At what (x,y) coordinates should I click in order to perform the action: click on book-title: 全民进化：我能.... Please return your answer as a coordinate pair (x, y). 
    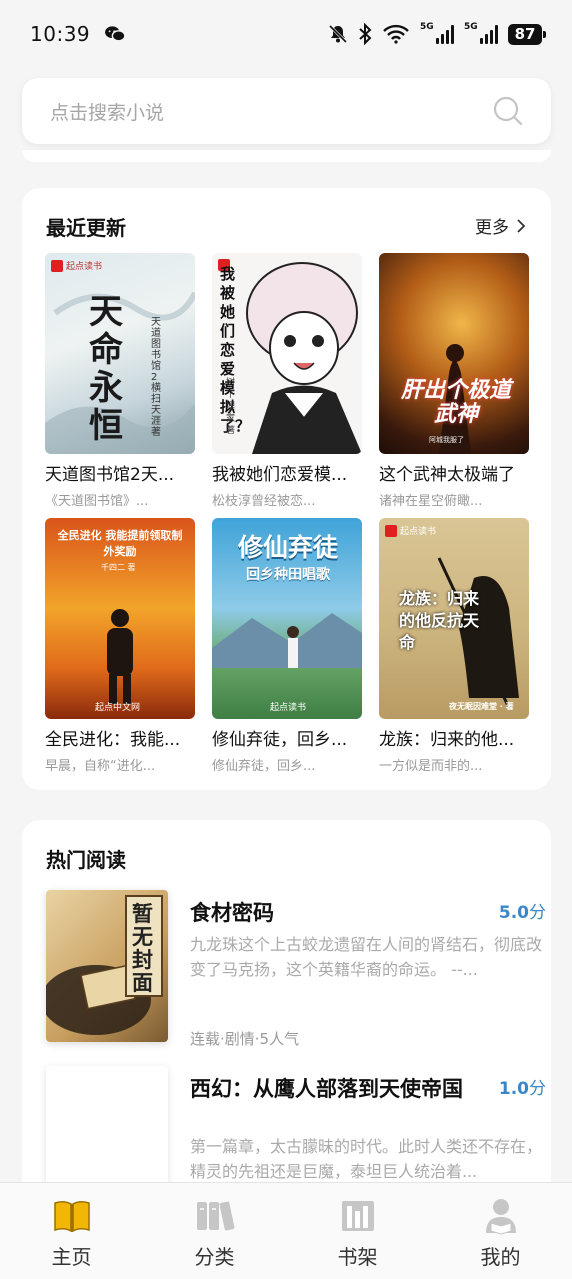
    Looking at the image, I should click on (120, 737).